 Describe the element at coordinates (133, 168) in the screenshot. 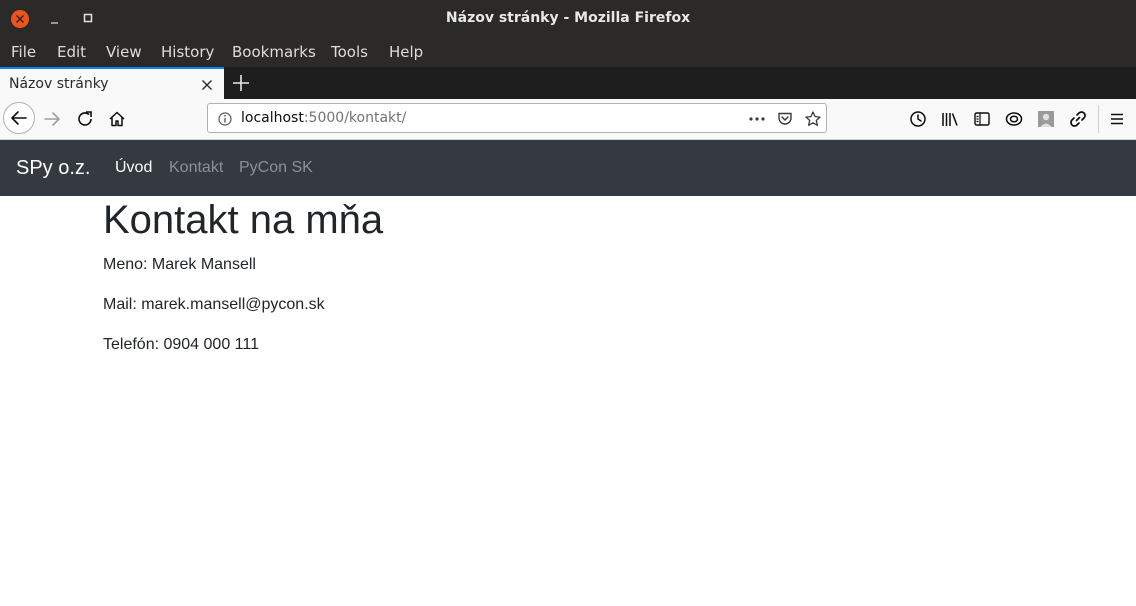

I see `nav-link-uvod: Úvod` at that location.